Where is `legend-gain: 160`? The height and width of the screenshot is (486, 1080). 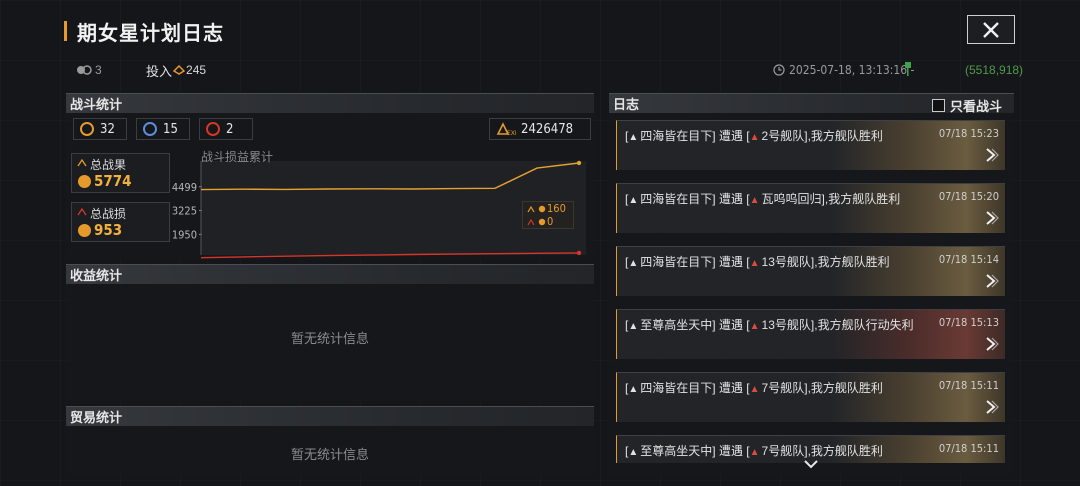
legend-gain: 160 is located at coordinates (548, 208).